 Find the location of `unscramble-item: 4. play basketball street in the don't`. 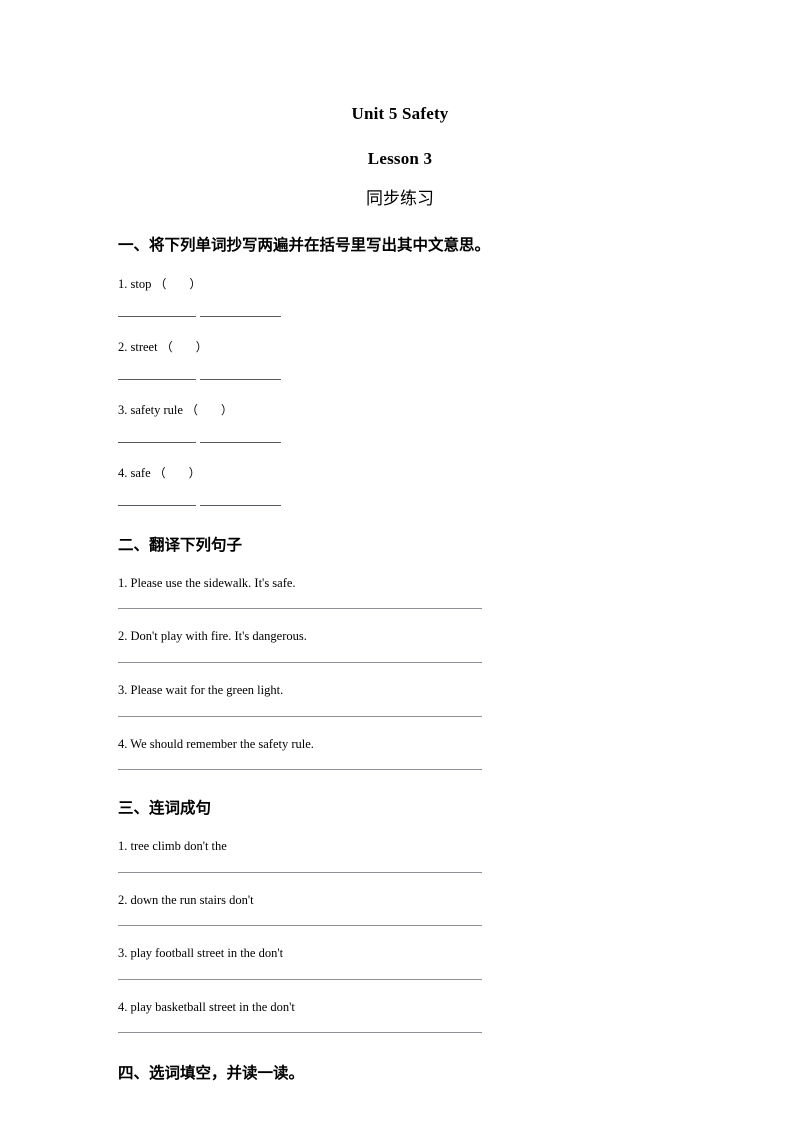

unscramble-item: 4. play basketball street in the don't is located at coordinates (206, 1006).